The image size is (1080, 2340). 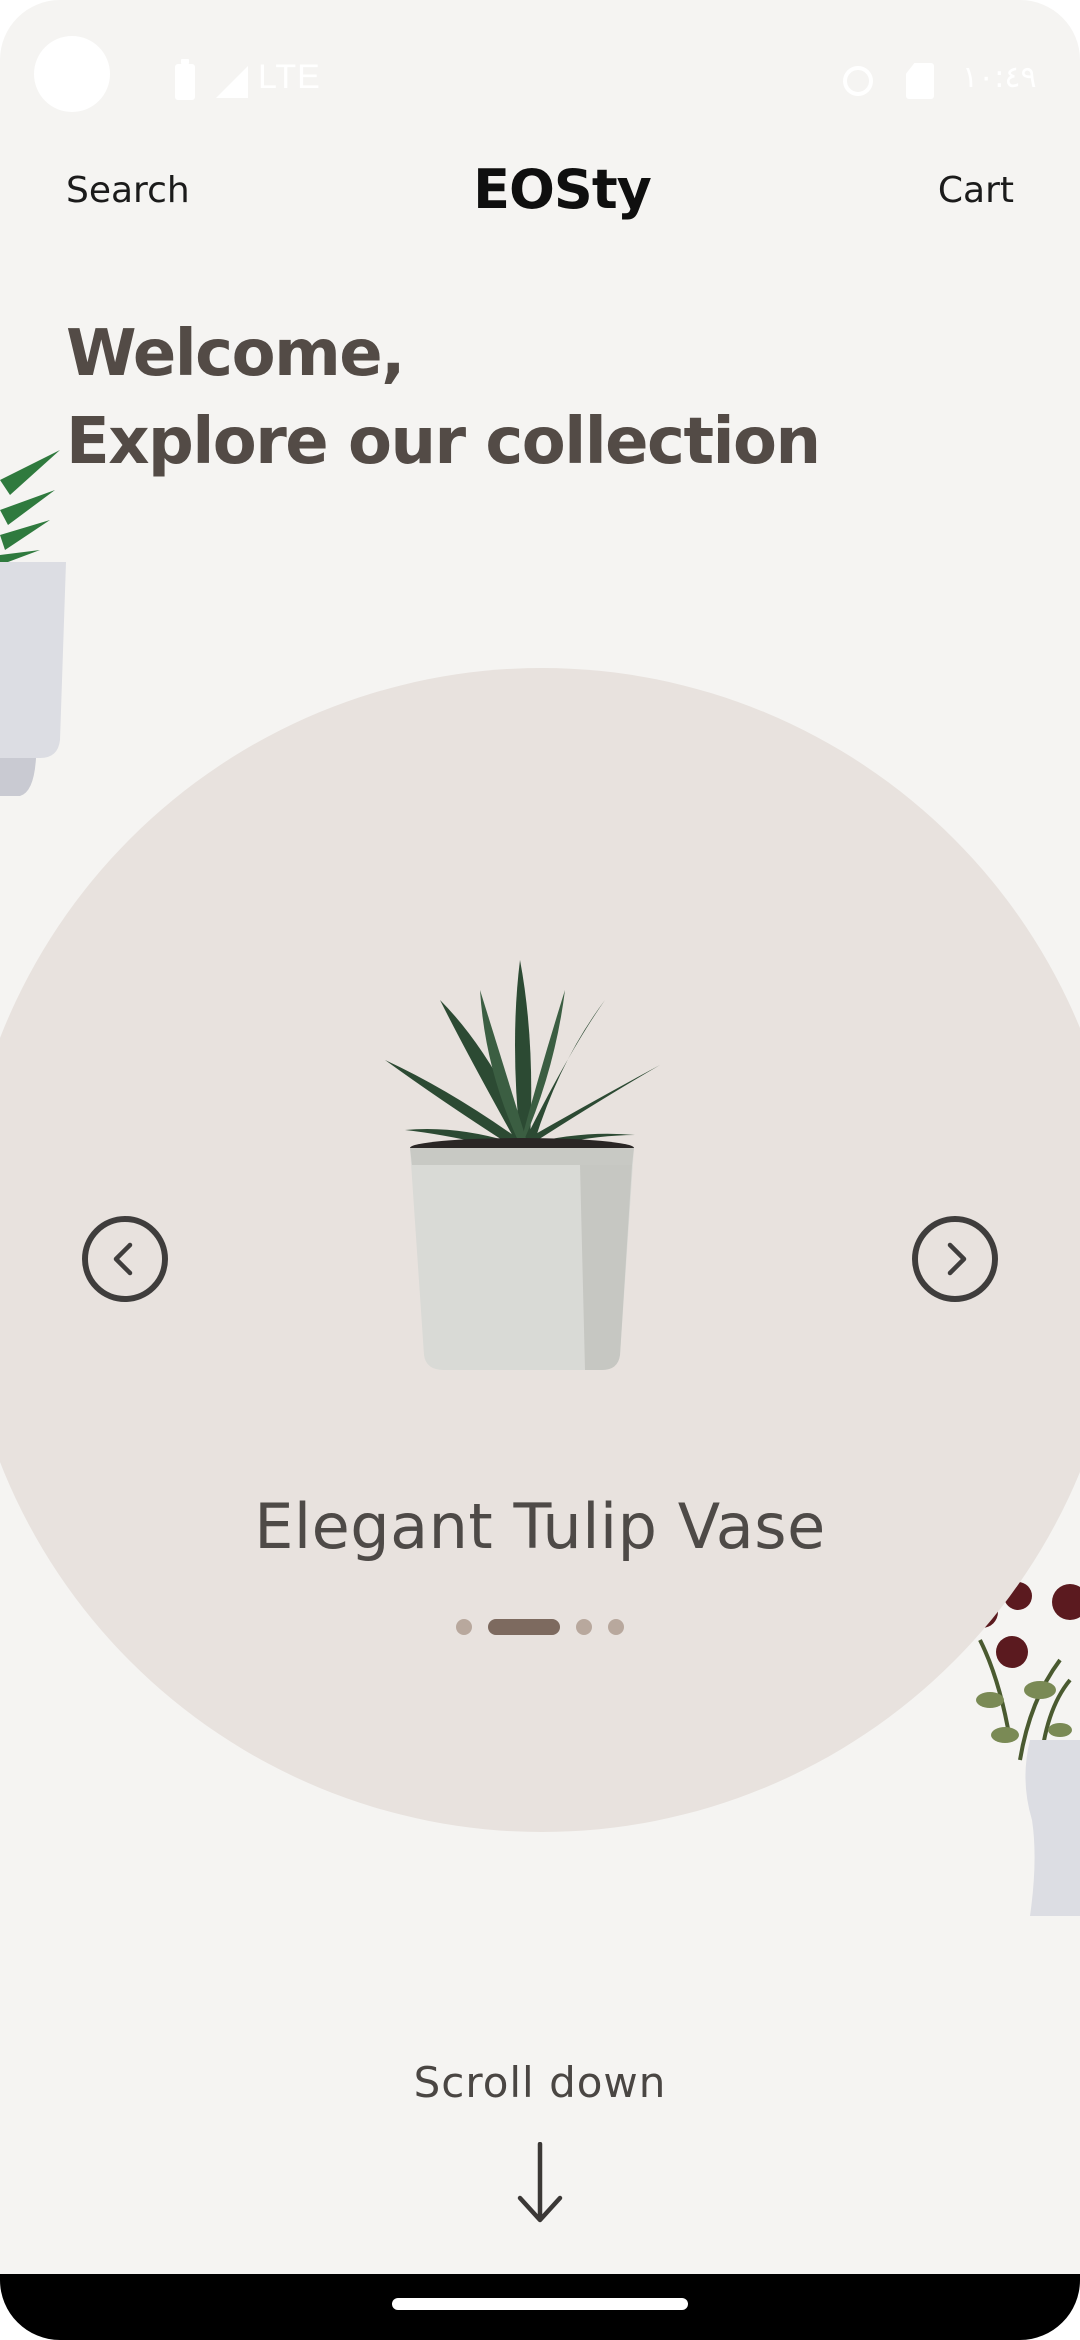 What do you see at coordinates (520, 1165) in the screenshot?
I see `product-image` at bounding box center [520, 1165].